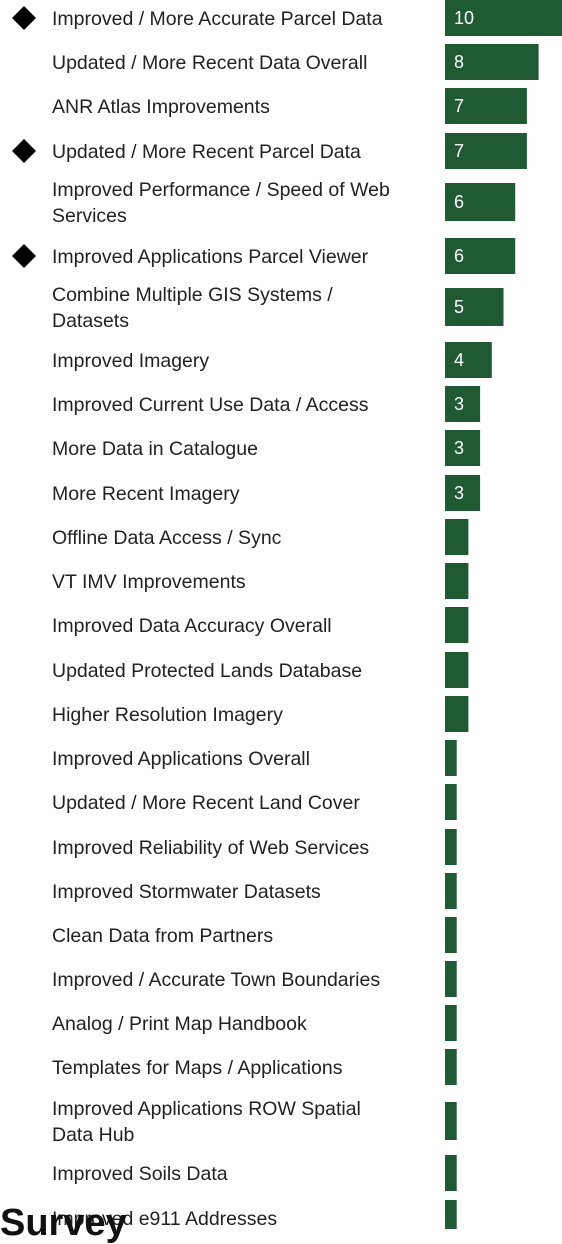  Describe the element at coordinates (206, 803) in the screenshot. I see `category-label: Updated / More Recent Land Cover` at that location.